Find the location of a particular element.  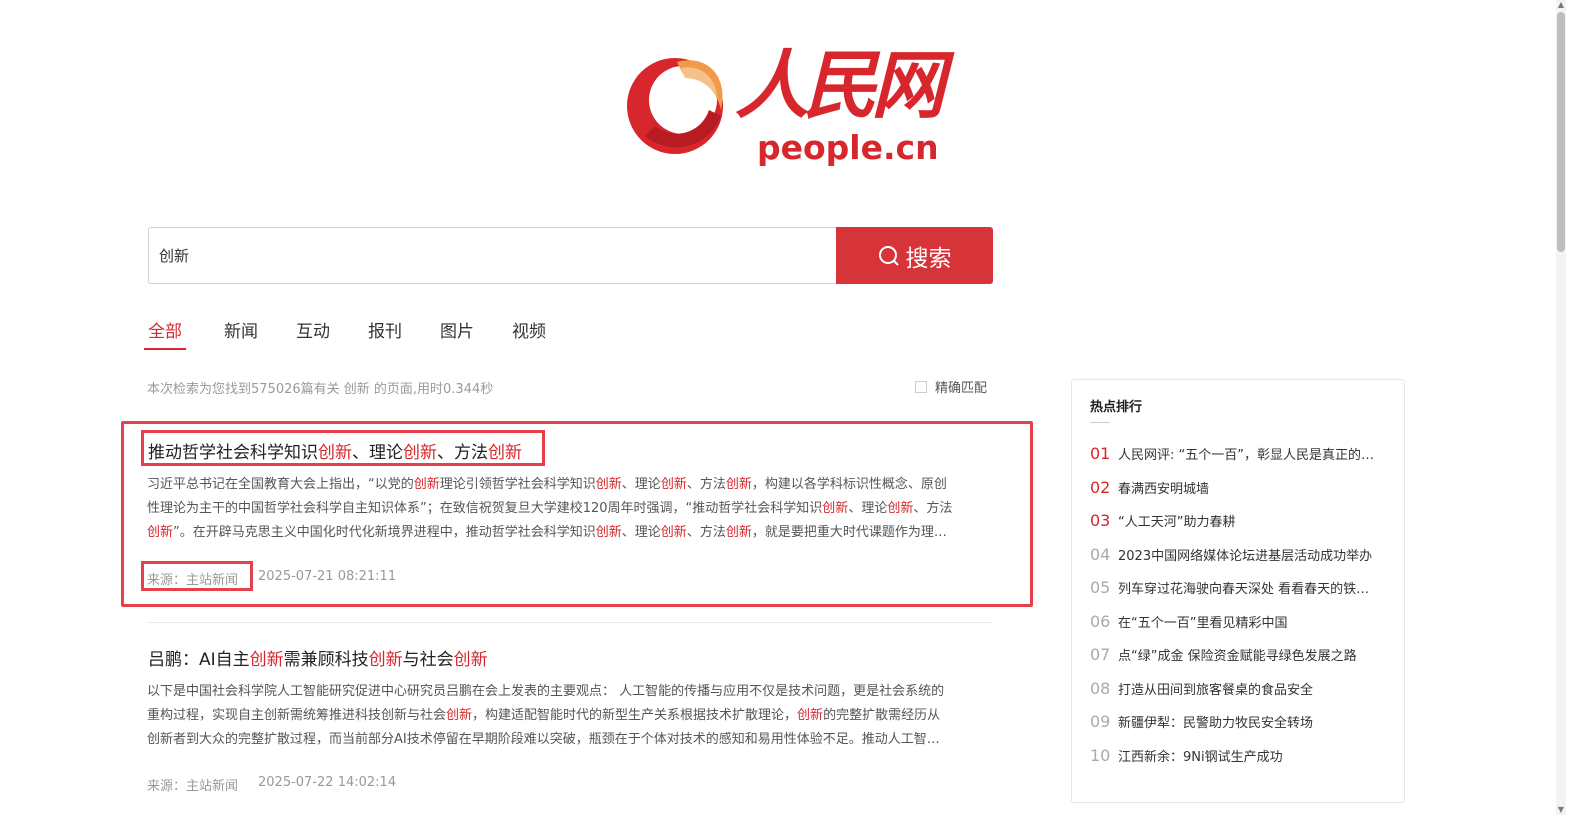

search-button: 搜索 is located at coordinates (914, 255).